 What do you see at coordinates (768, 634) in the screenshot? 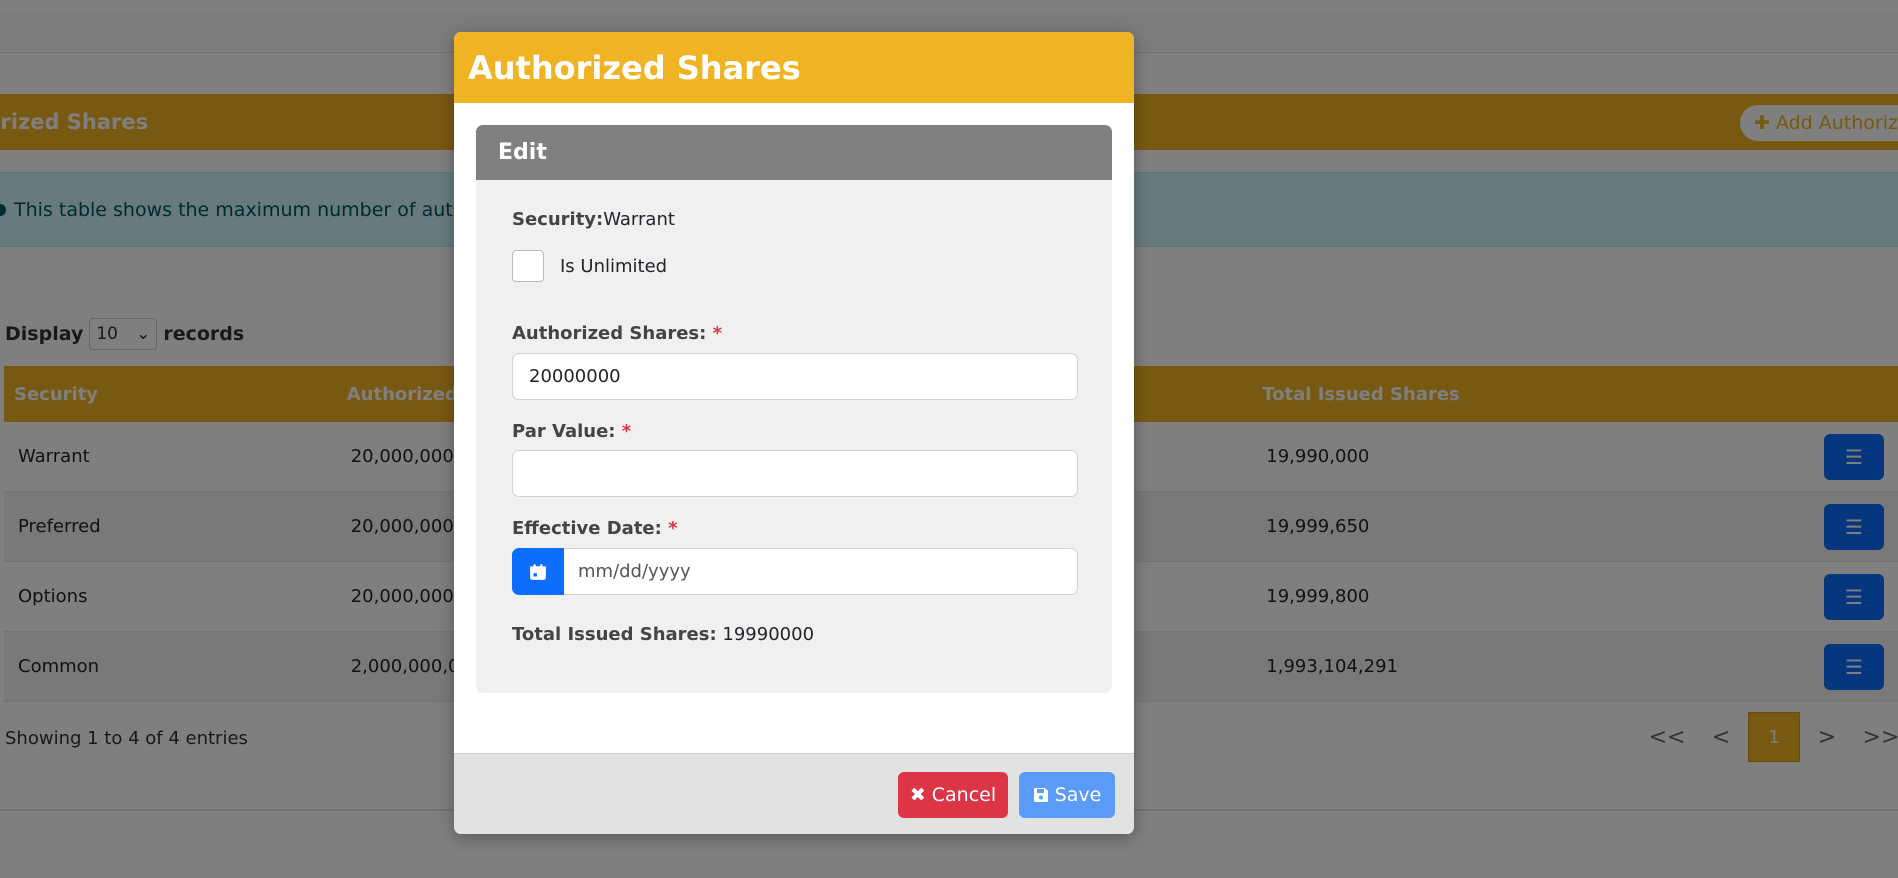
I see `total-issued-value: 19990000` at bounding box center [768, 634].